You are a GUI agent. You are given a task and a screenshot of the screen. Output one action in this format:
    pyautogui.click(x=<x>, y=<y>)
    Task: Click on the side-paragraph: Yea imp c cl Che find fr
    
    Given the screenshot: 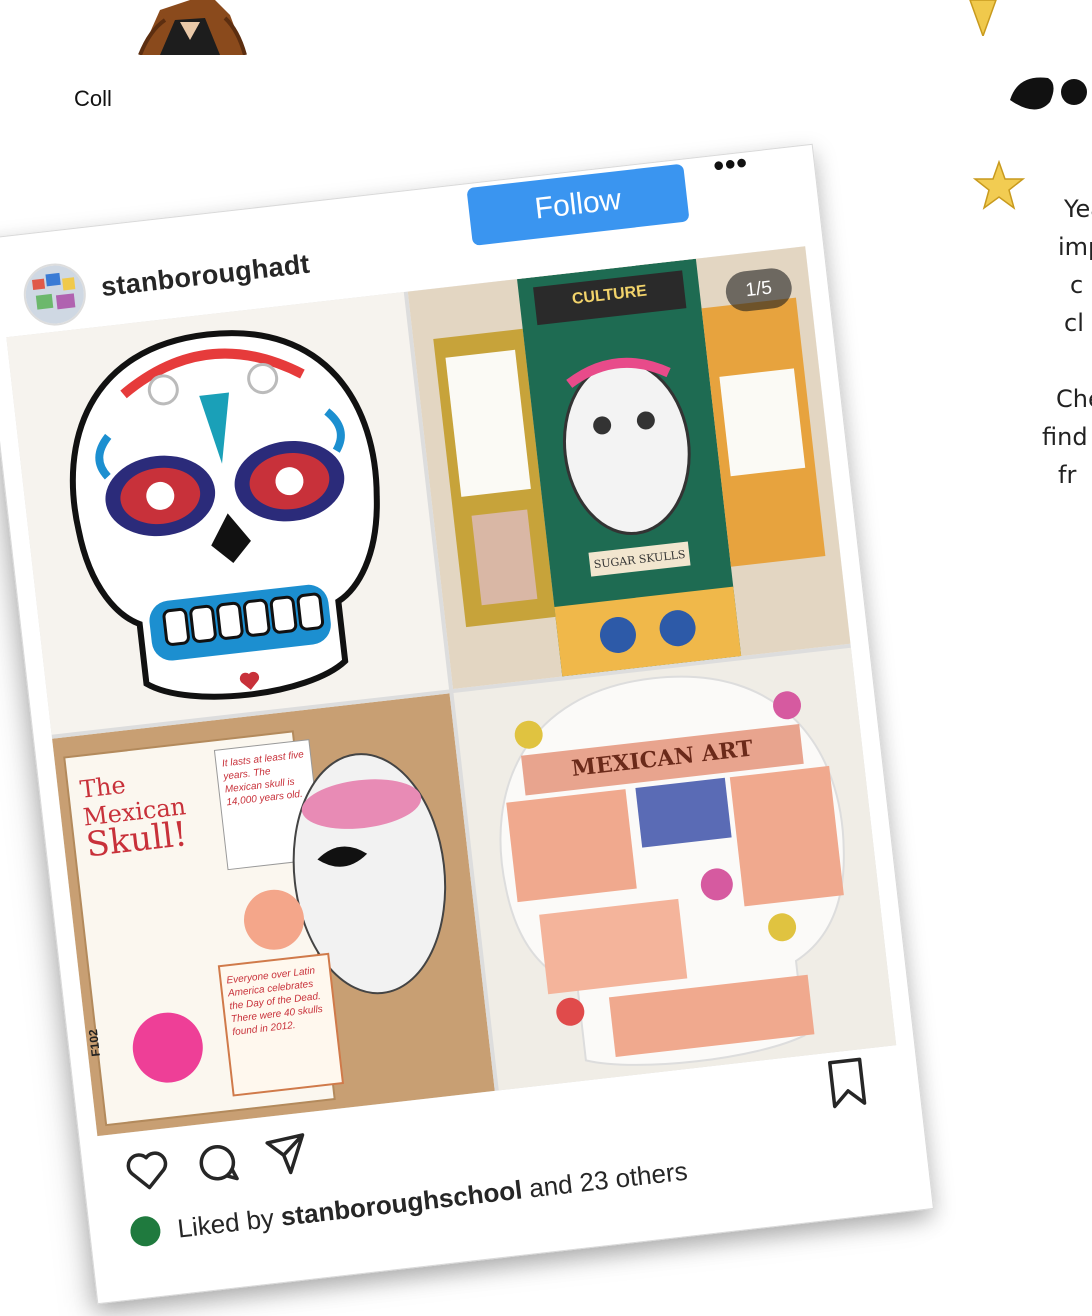 What is the action you would take?
    pyautogui.click(x=1052, y=342)
    